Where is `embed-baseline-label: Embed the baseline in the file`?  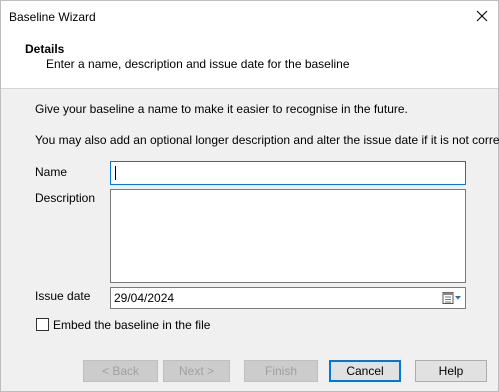
embed-baseline-label: Embed the baseline in the file is located at coordinates (131, 325).